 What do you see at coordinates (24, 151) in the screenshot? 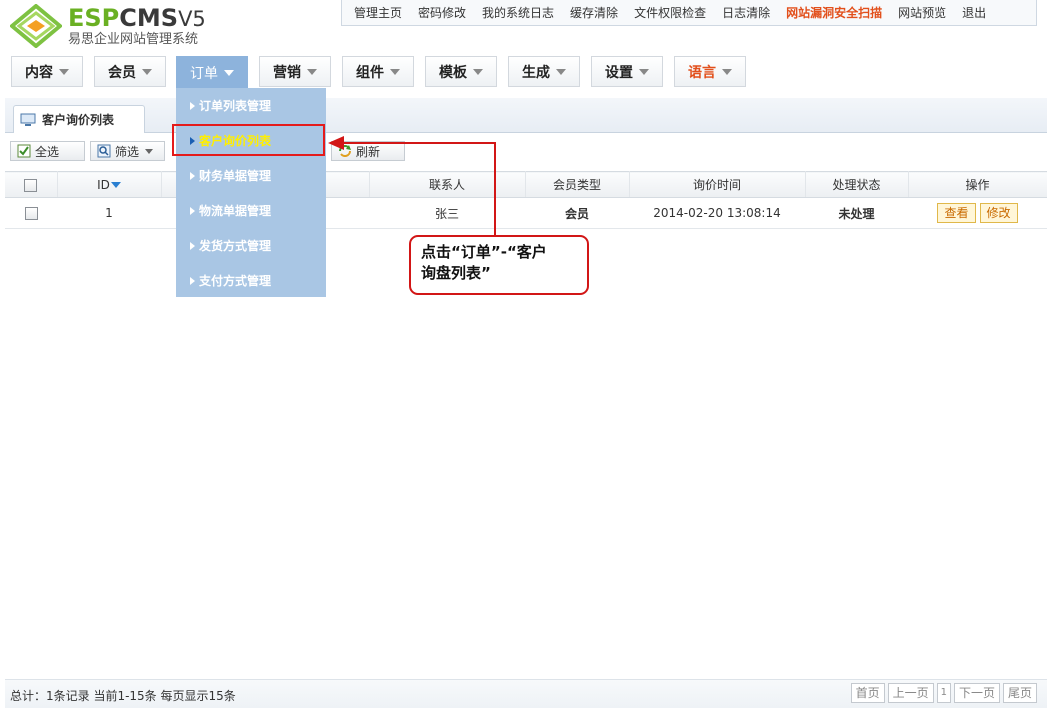
I see `select-all-icon` at bounding box center [24, 151].